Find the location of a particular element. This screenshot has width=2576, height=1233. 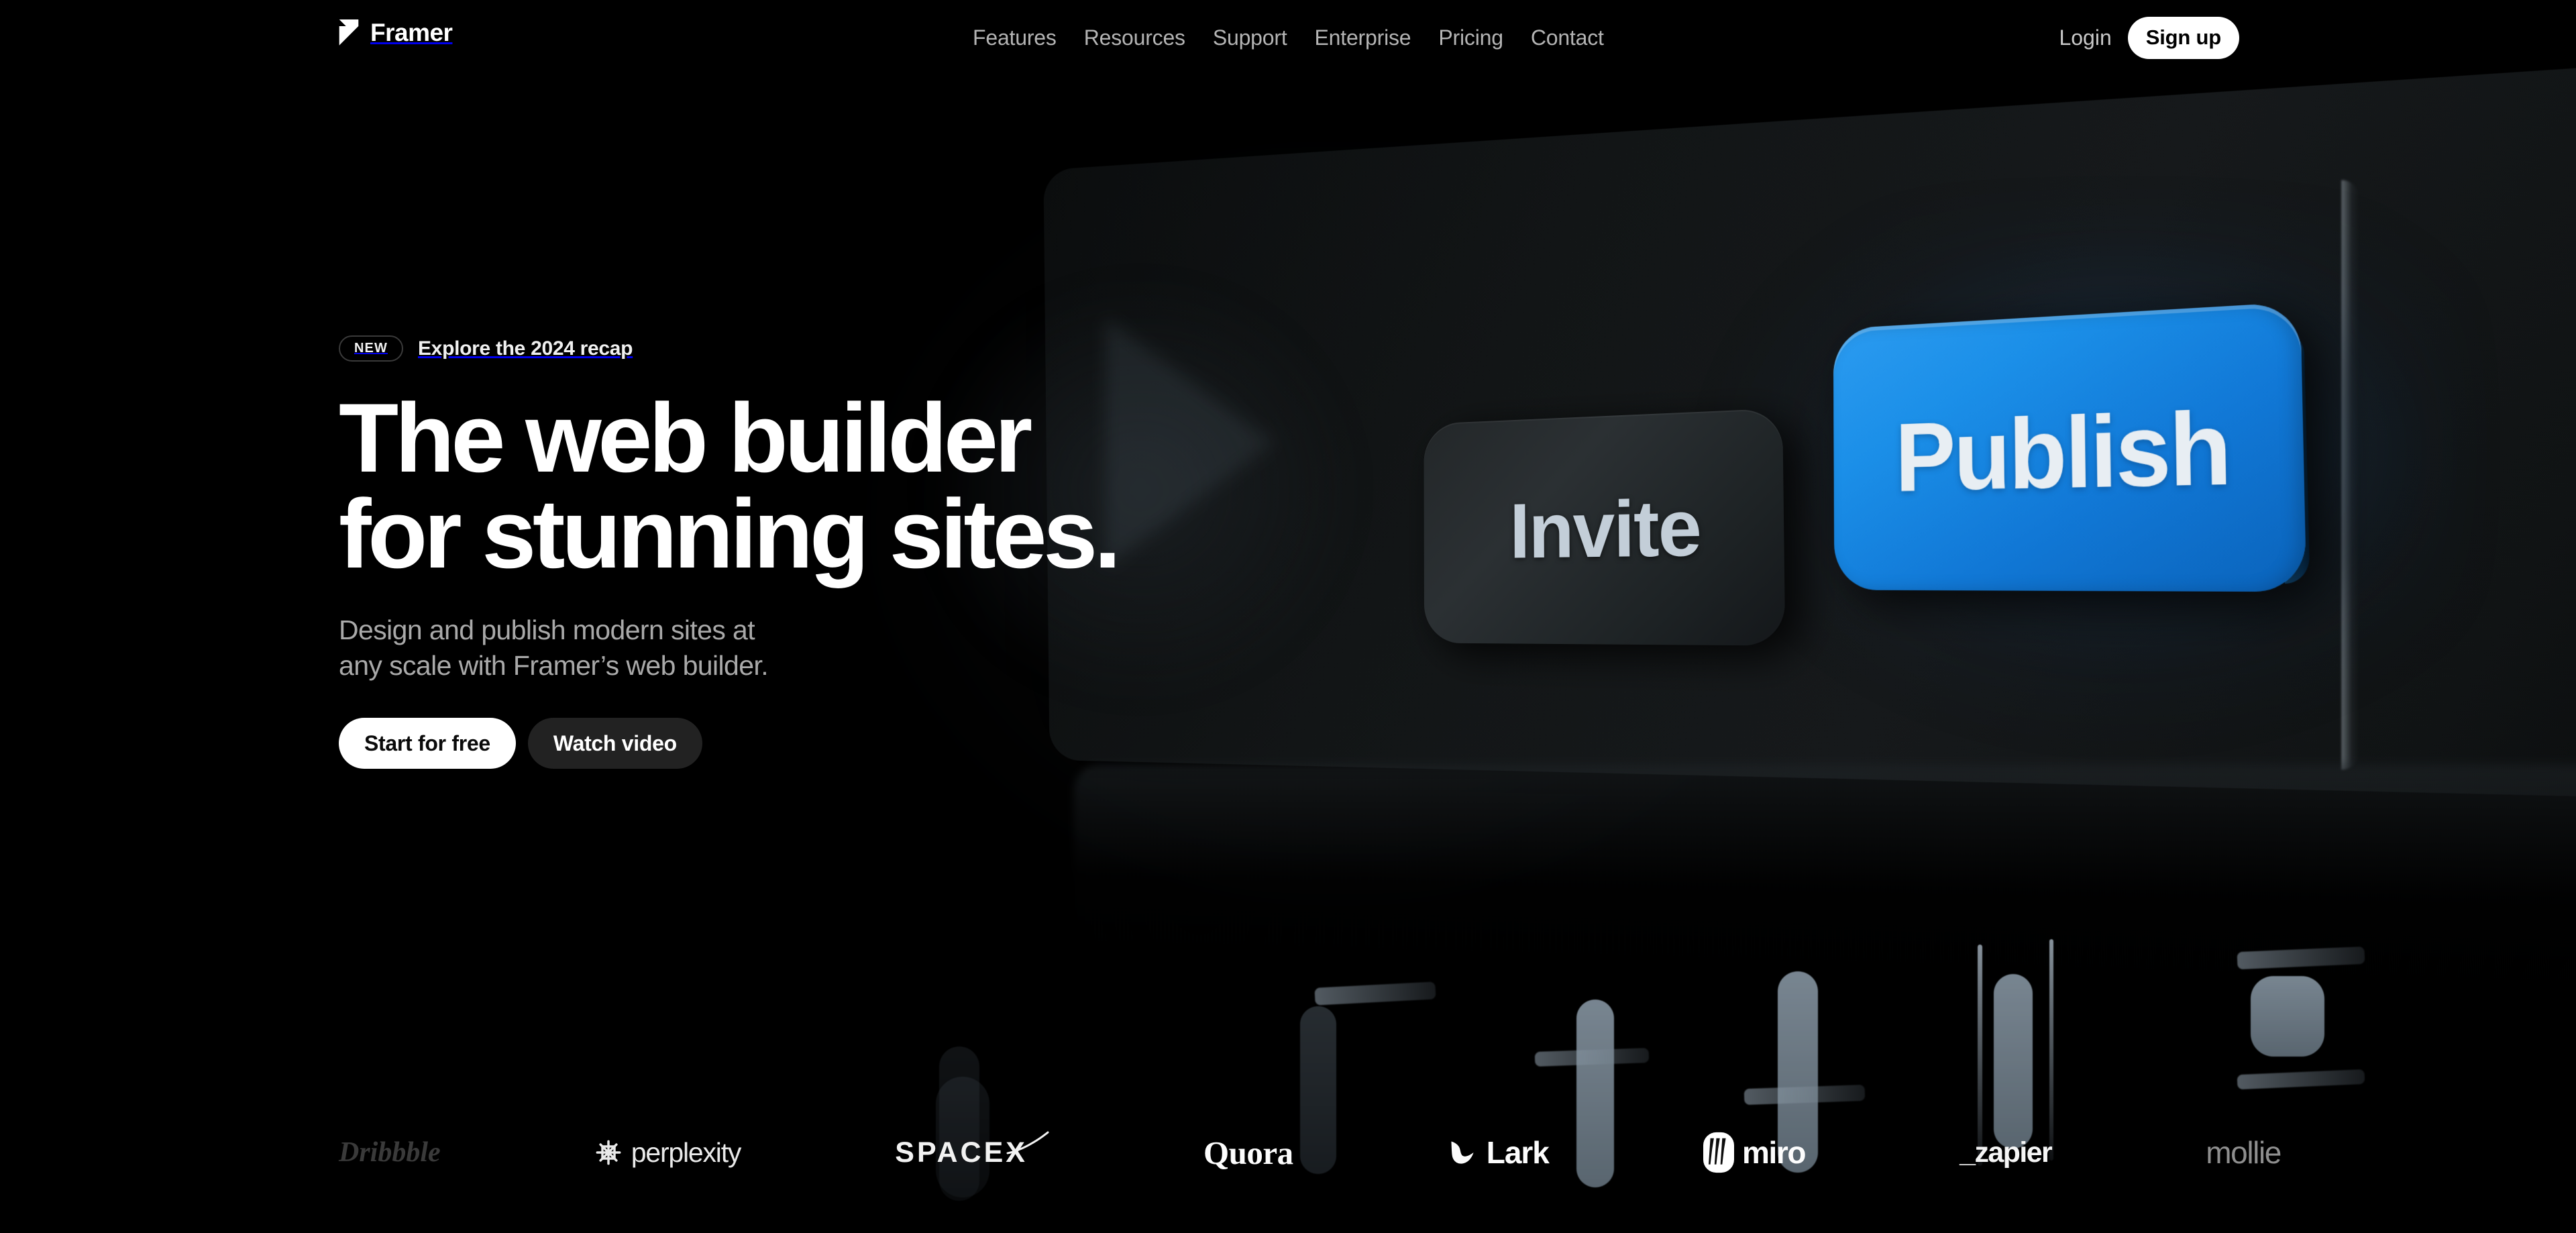

canvas-panel-reflection is located at coordinates (1824, 891).